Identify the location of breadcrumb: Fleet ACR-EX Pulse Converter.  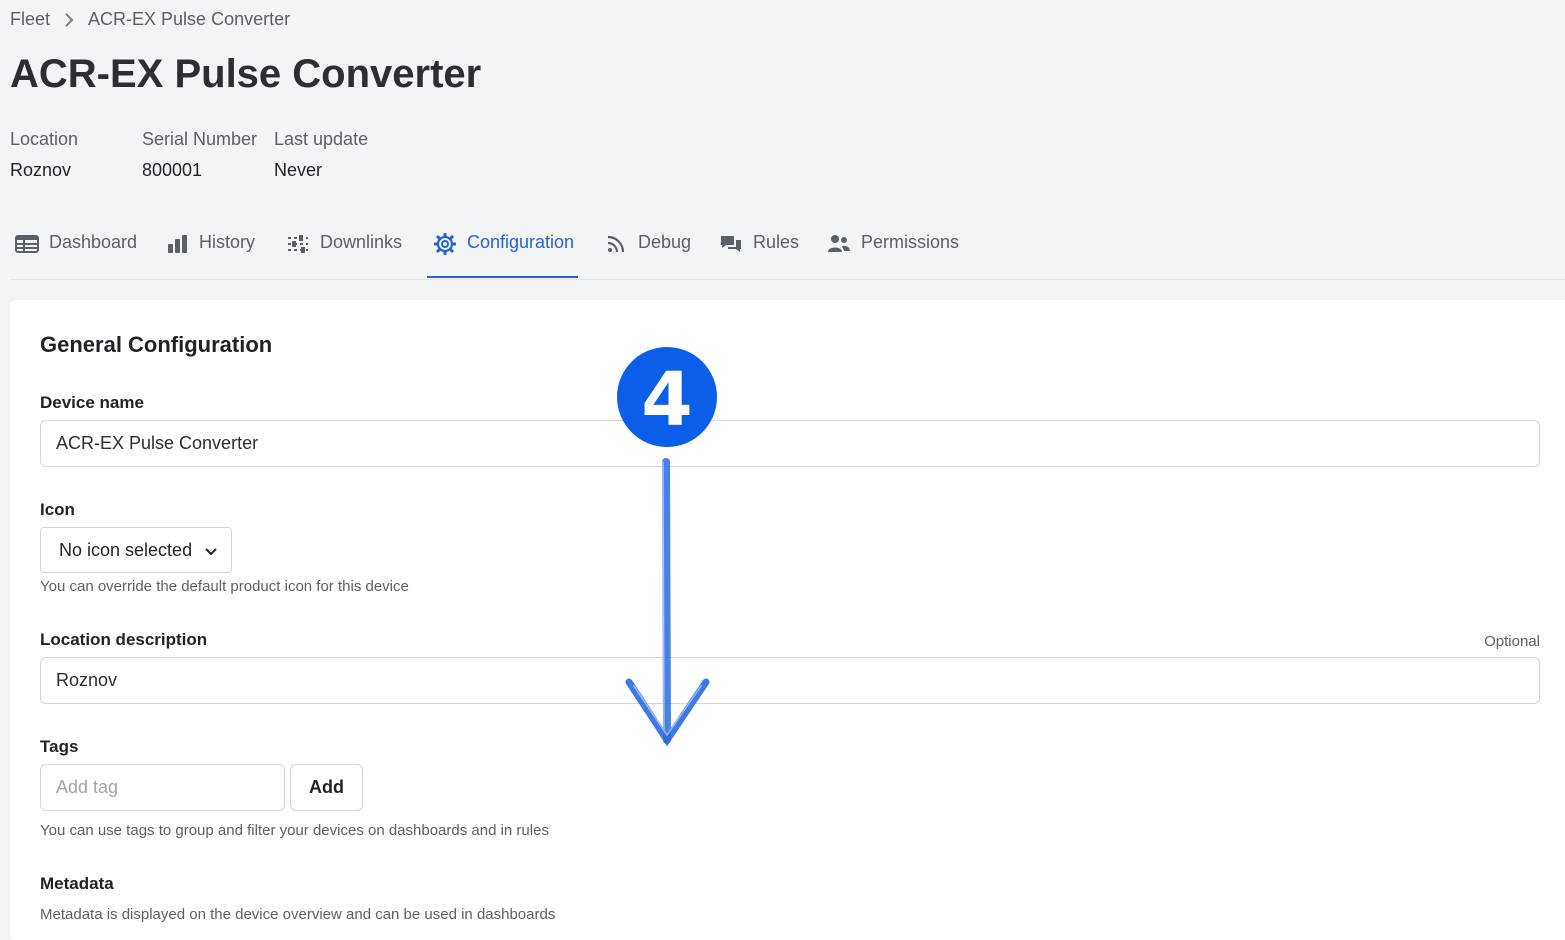
(150, 19).